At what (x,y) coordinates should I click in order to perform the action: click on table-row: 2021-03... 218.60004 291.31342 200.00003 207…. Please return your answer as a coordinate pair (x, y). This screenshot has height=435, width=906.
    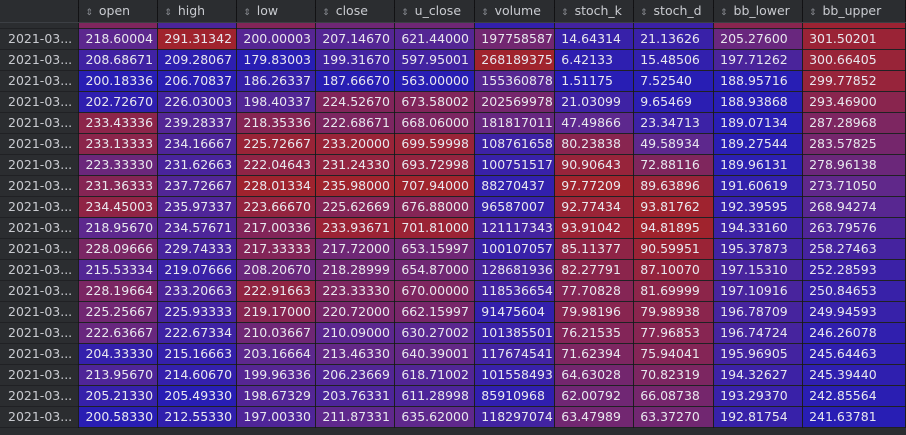
    Looking at the image, I should click on (453, 39).